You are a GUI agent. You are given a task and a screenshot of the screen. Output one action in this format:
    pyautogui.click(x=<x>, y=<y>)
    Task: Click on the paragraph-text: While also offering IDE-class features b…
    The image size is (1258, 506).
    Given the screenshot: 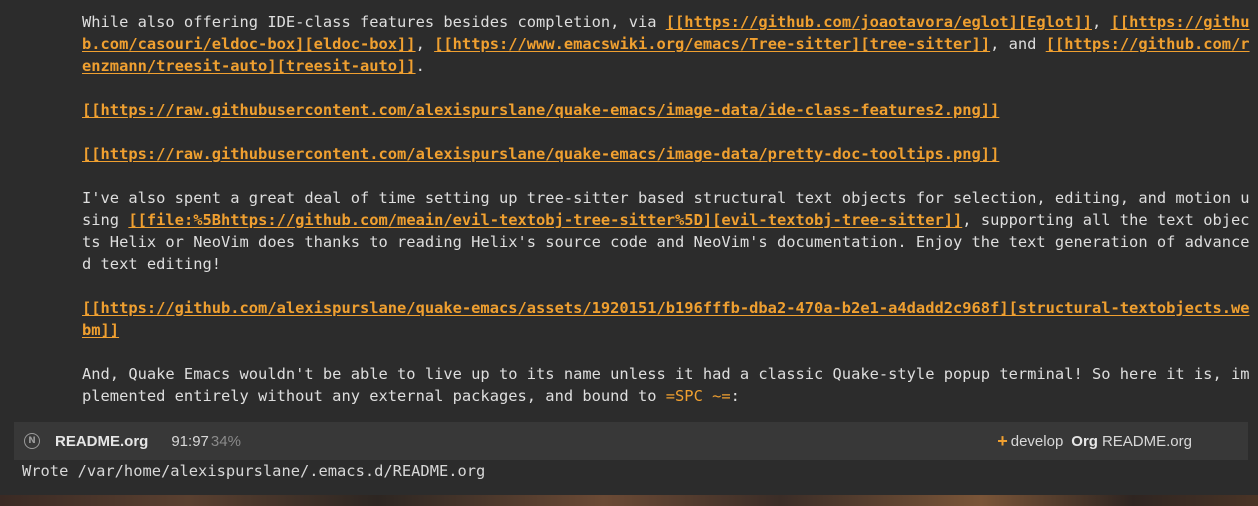 What is the action you would take?
    pyautogui.click(x=374, y=22)
    